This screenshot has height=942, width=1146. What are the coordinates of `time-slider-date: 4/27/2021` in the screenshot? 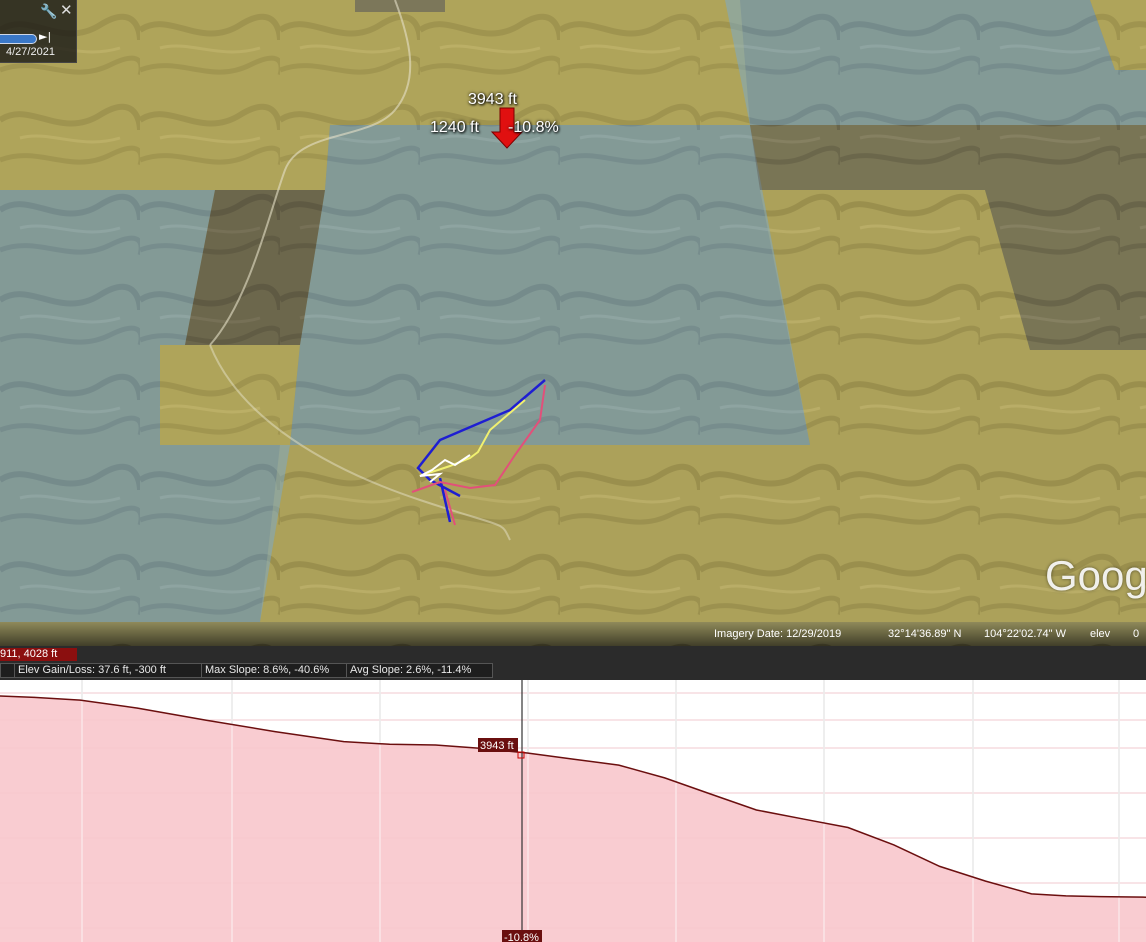 It's located at (30, 52).